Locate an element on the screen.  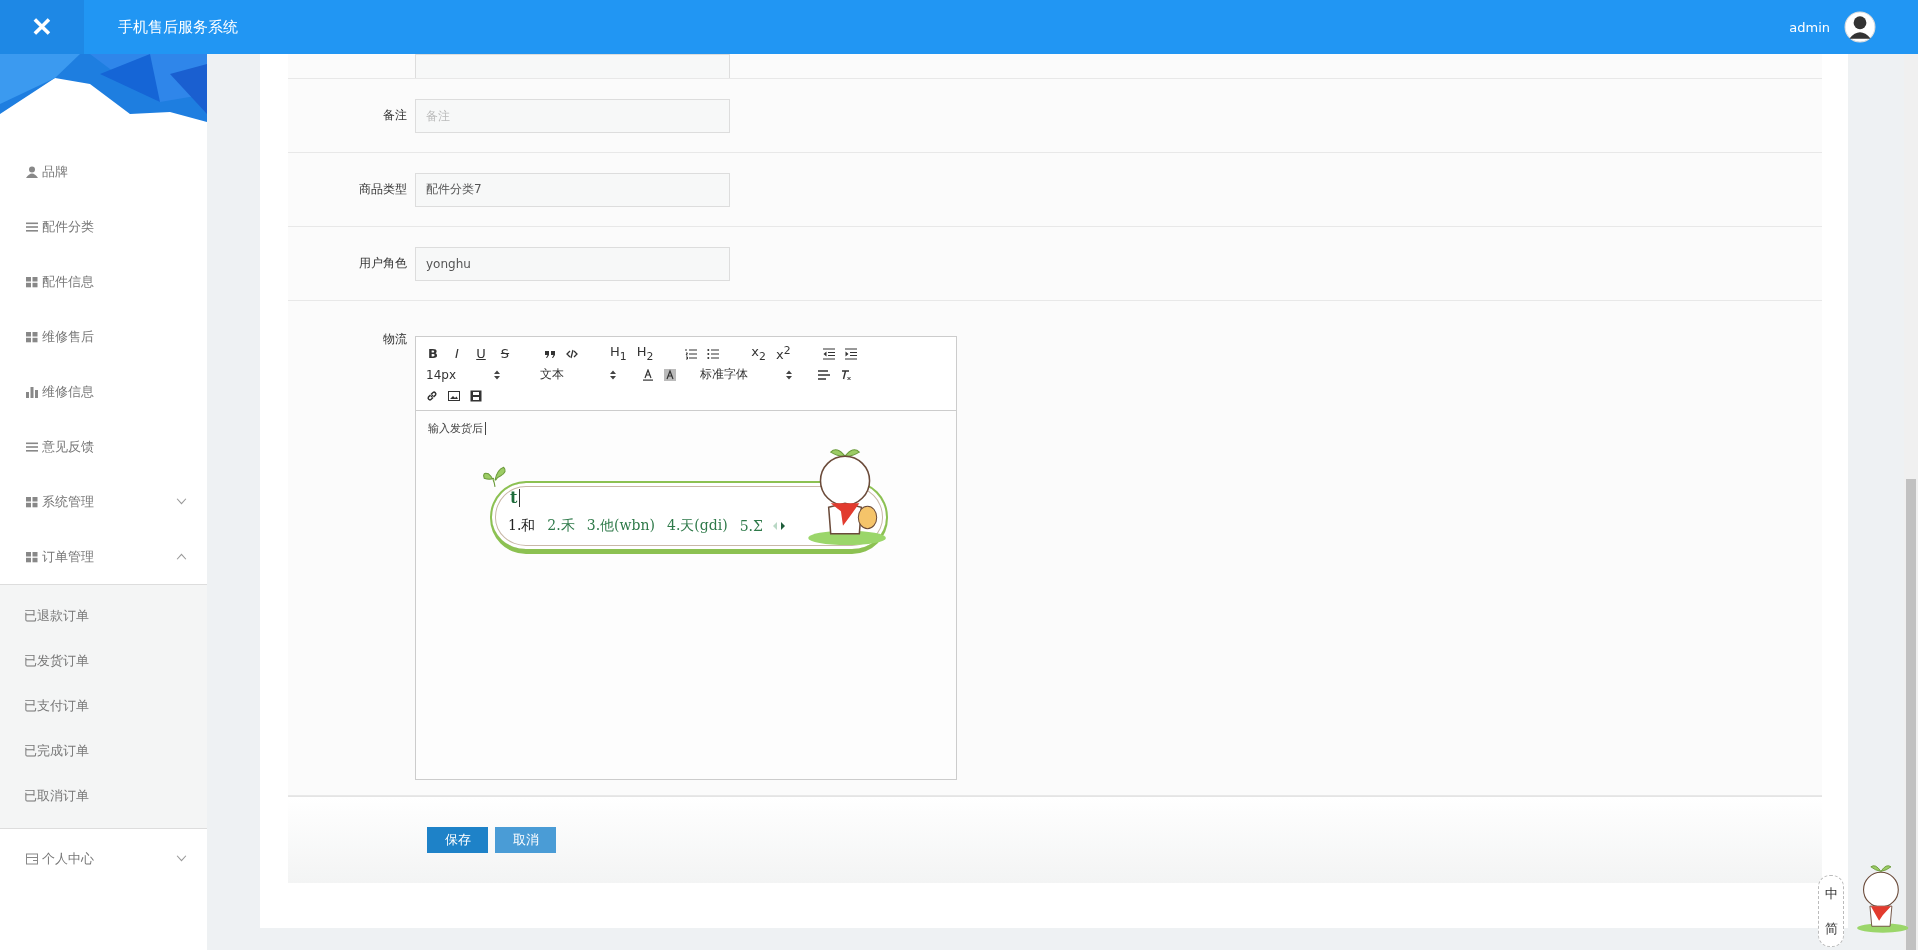
menu-item: 维修信息 is located at coordinates (103, 391).